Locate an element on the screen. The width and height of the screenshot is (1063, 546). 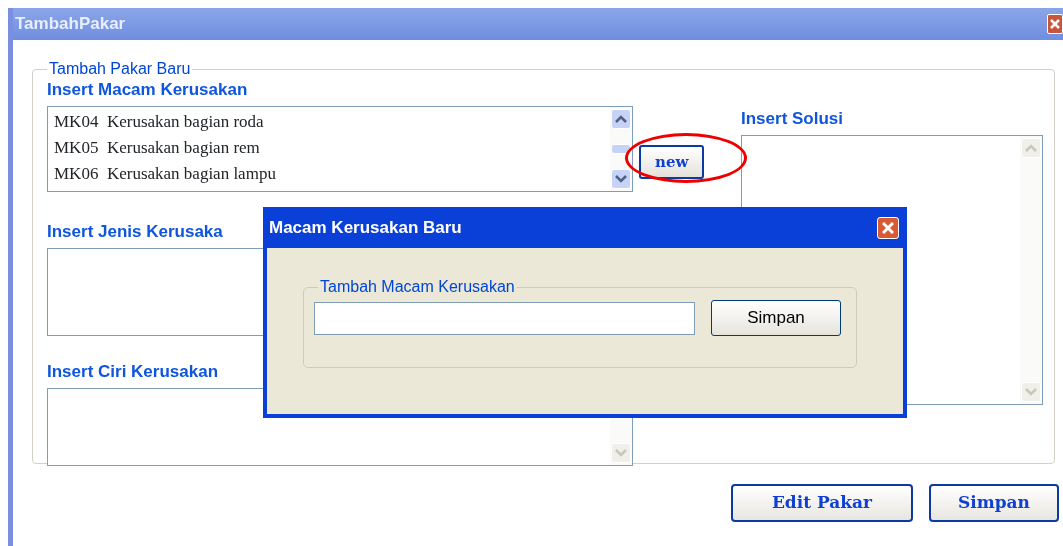
window-title: TambahPakar is located at coordinates (70, 24).